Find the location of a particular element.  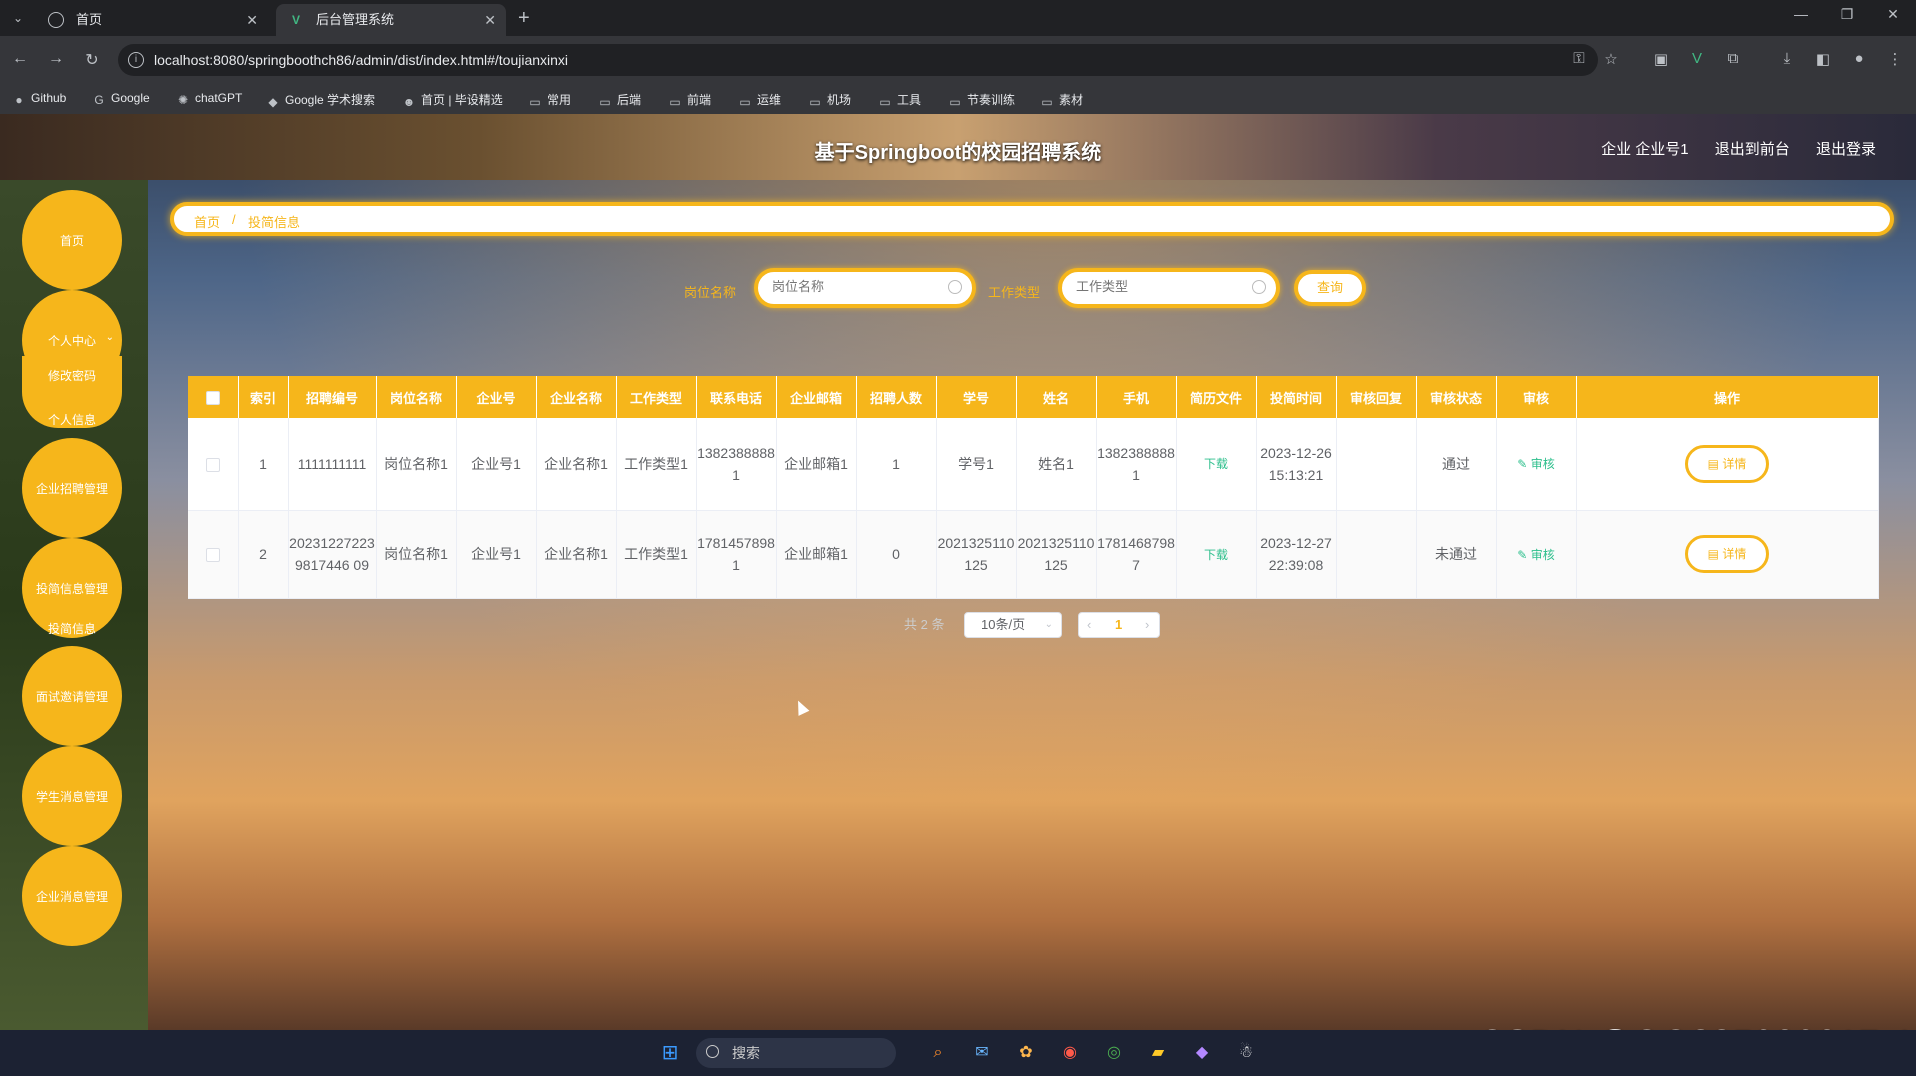

tab-search-dropdown-icon: ⌄ is located at coordinates (18, 18).